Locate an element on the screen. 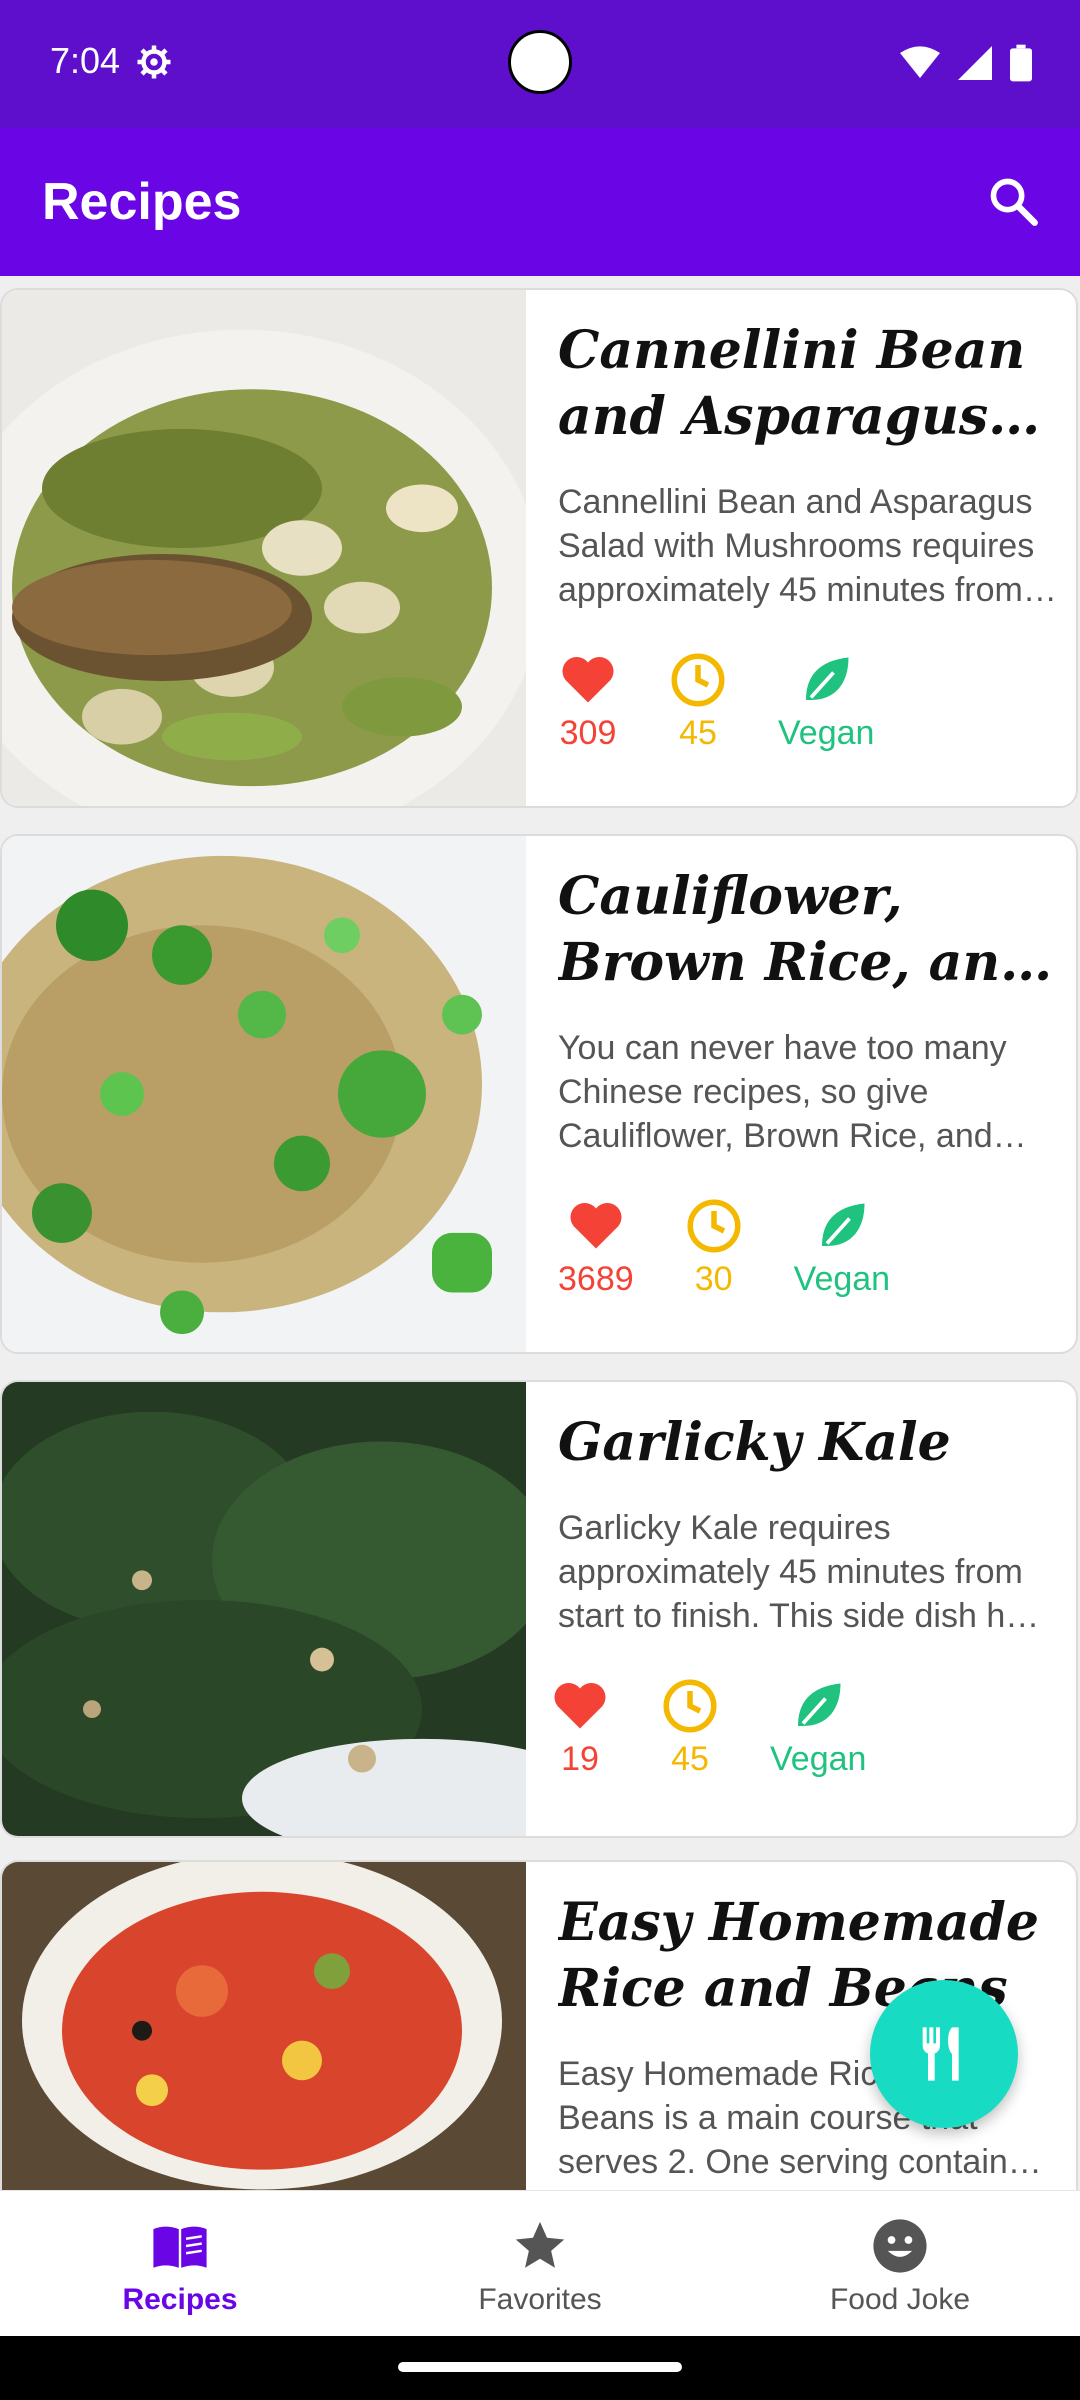 This screenshot has width=1080, height=2400. recipe-stats: 309 45 Vegan is located at coordinates (808, 701).